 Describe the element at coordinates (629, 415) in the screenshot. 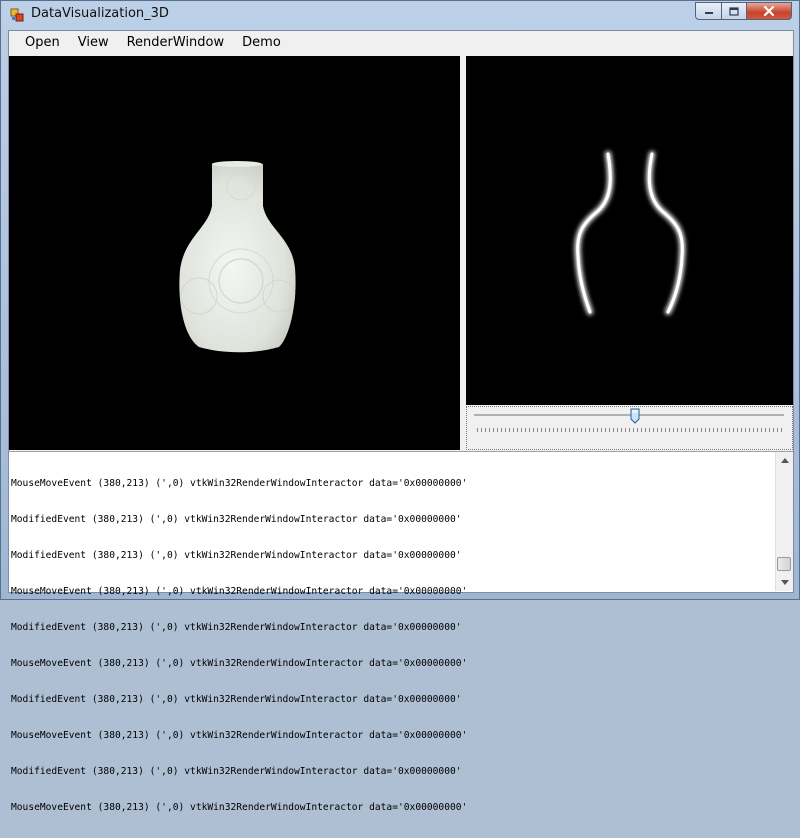

I see `trackbar-track` at that location.